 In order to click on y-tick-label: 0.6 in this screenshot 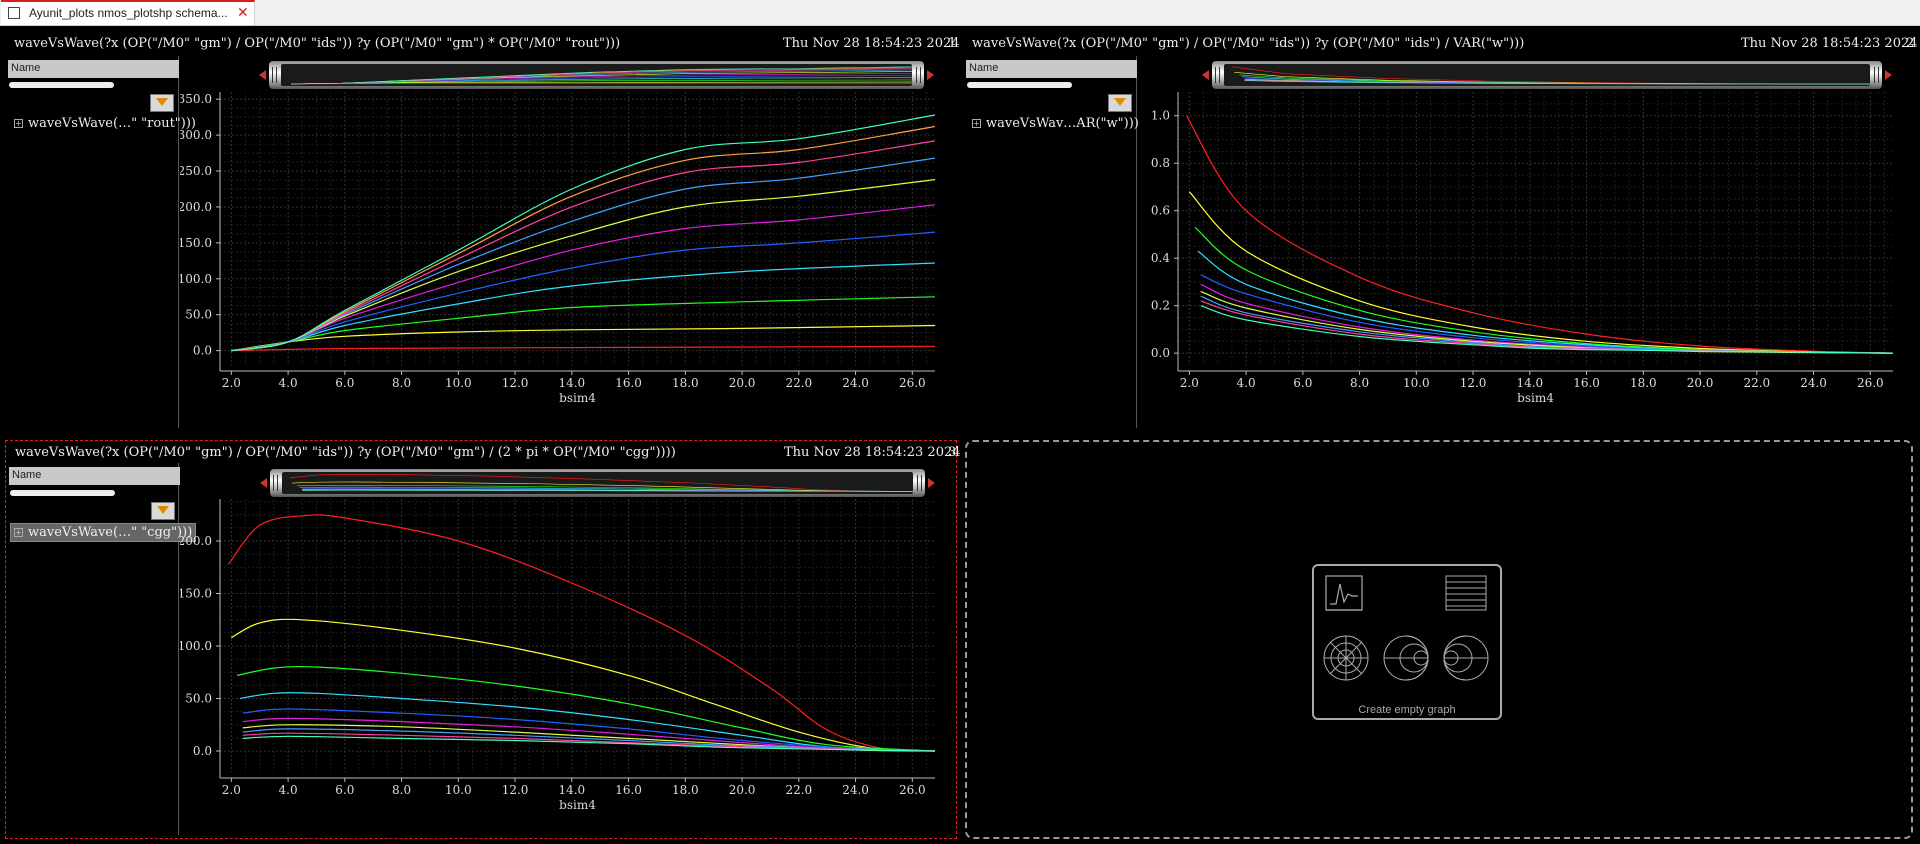, I will do `click(1160, 211)`.